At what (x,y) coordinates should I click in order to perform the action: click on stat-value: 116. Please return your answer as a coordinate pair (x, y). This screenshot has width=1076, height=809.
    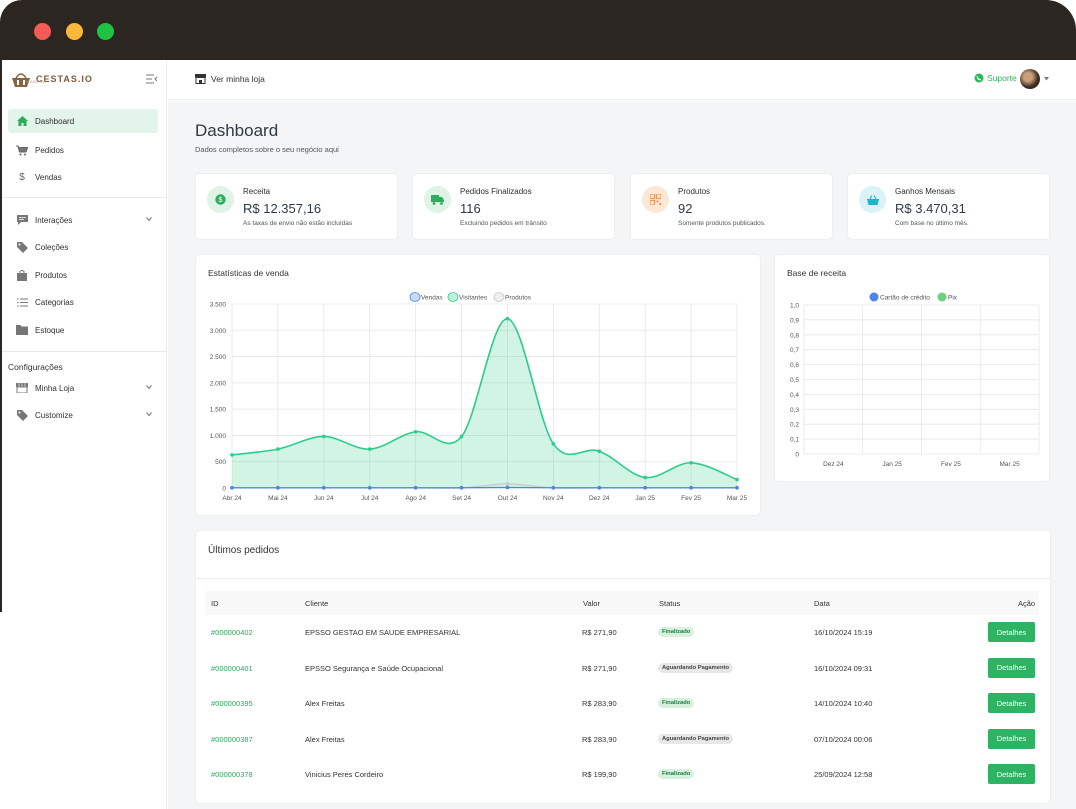
    Looking at the image, I should click on (470, 208).